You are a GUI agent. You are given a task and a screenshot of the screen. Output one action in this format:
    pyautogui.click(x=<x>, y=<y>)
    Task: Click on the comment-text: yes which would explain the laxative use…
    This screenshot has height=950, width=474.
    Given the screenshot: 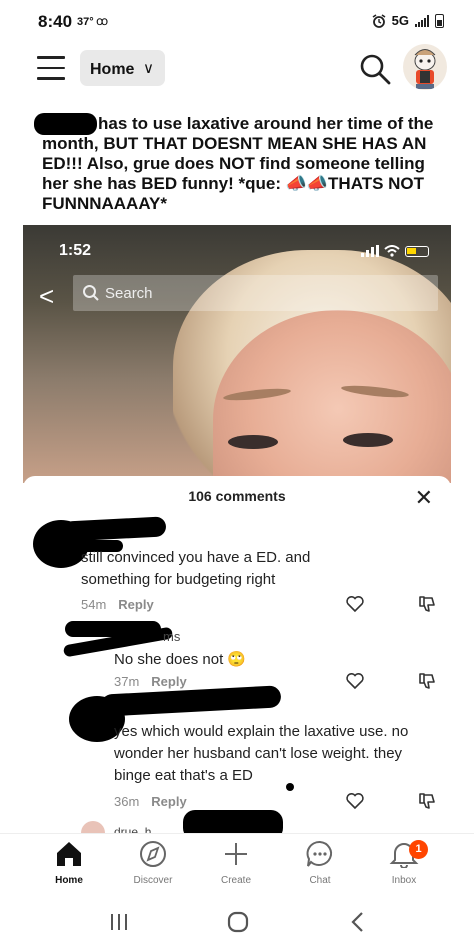 What is the action you would take?
    pyautogui.click(x=261, y=753)
    